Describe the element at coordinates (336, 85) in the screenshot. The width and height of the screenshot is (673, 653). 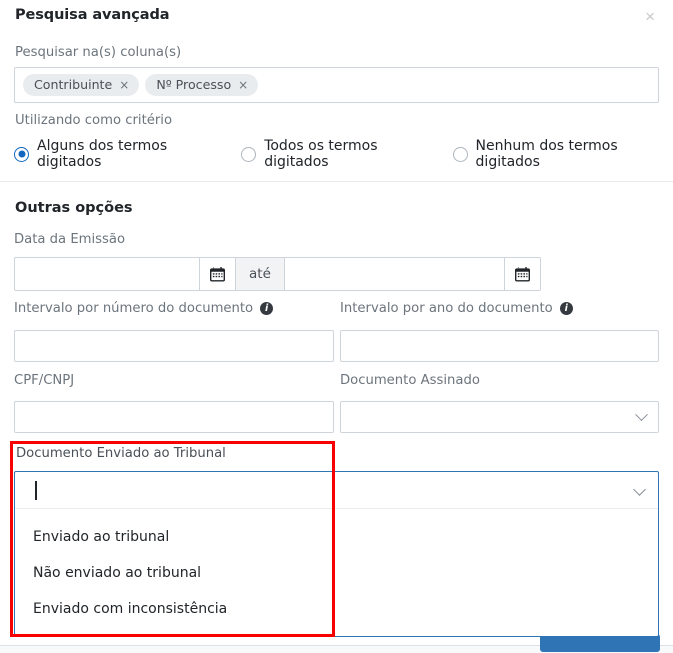
I see `search-columns-input: Contribuinte × Nº Processo ×` at that location.